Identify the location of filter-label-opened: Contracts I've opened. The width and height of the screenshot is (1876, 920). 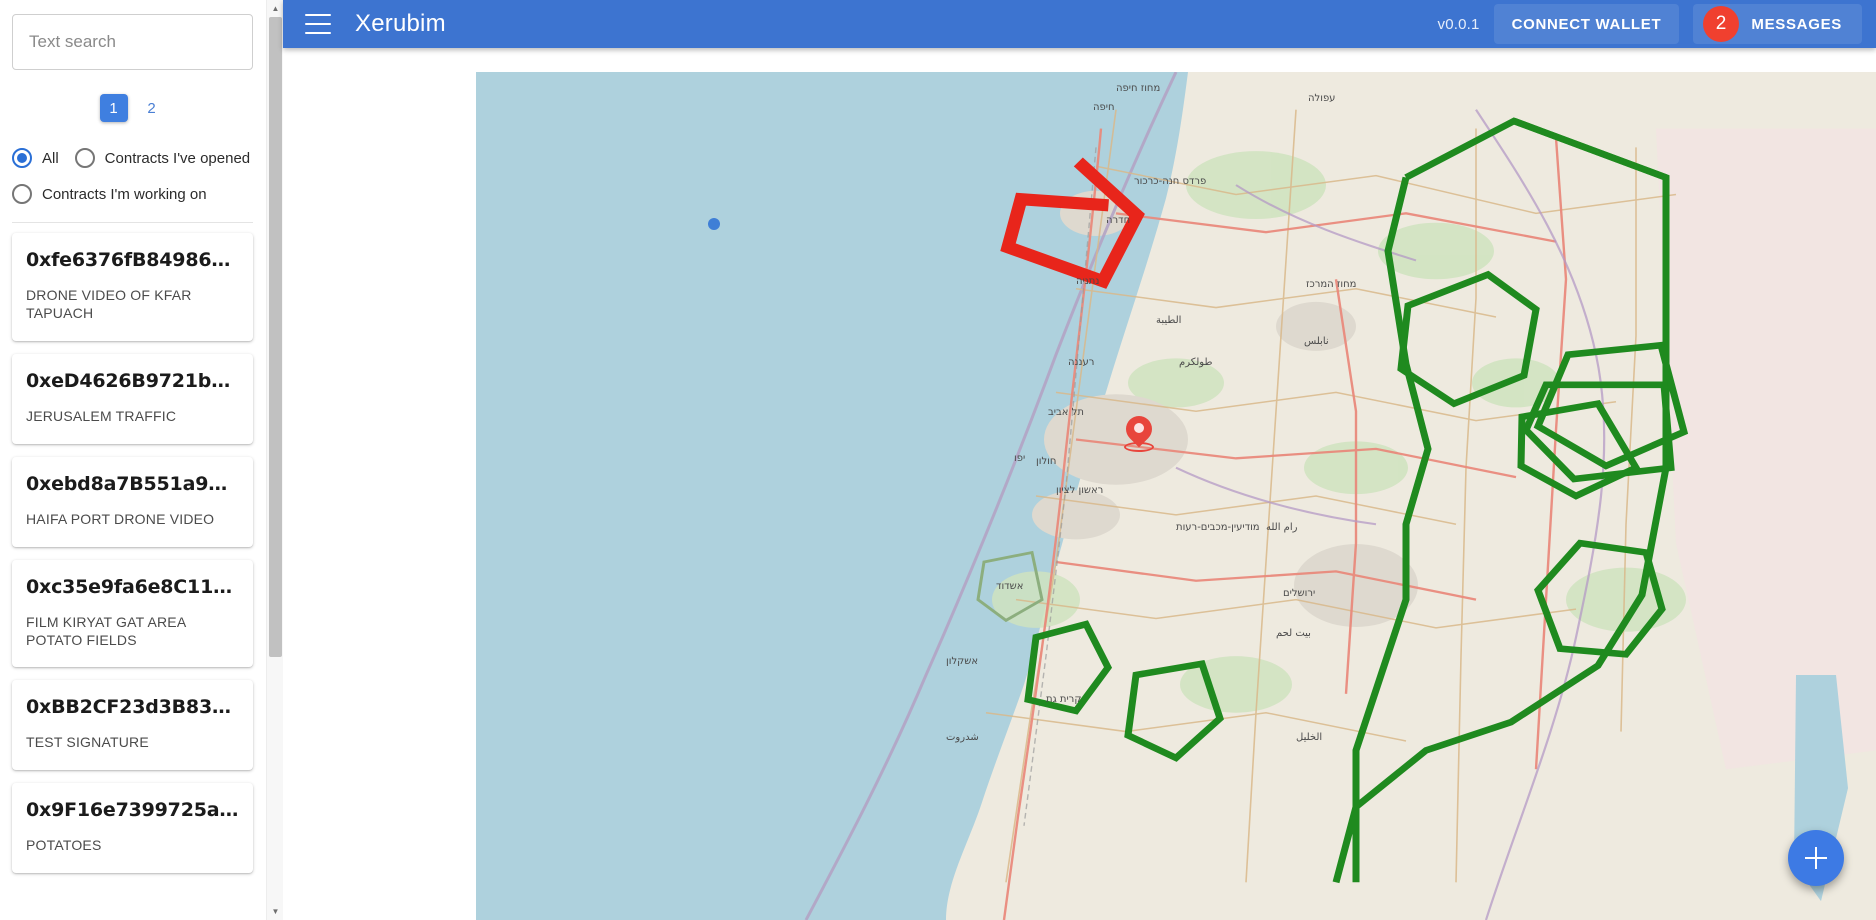
(177, 158).